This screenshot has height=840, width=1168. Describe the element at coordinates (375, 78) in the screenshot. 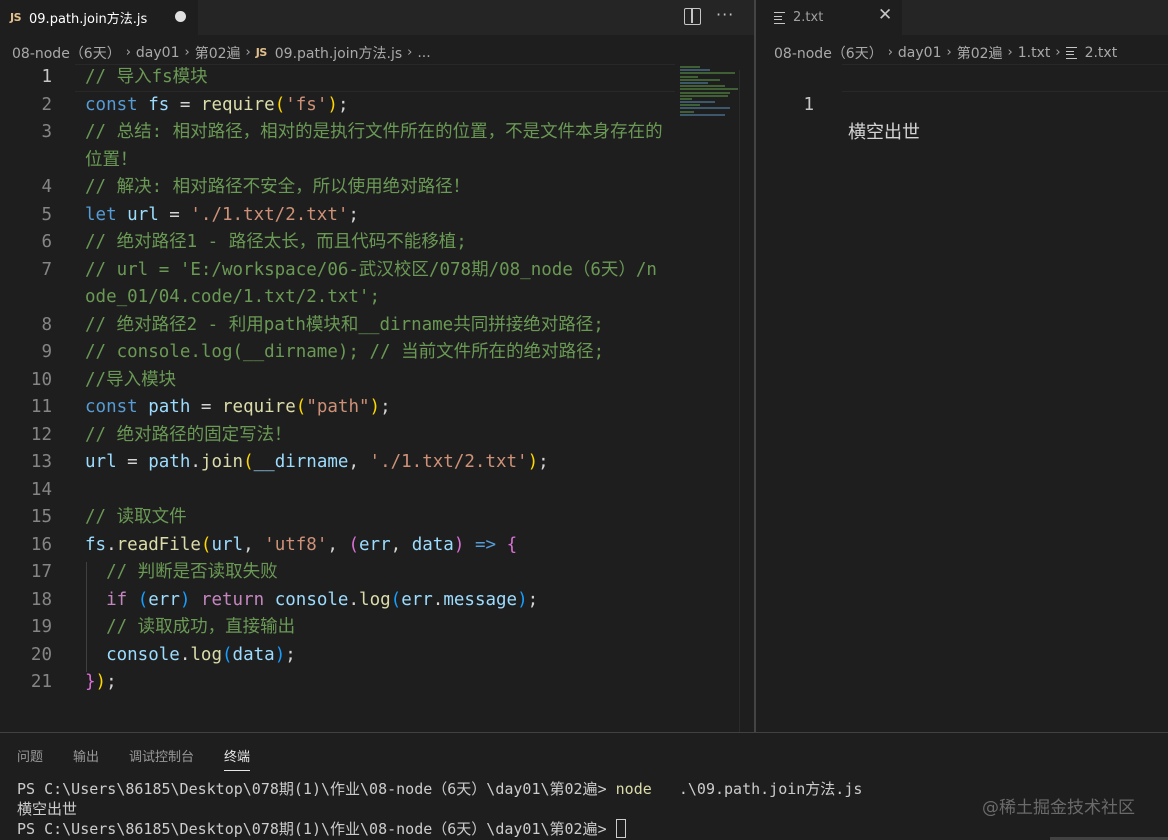

I see `line-text: // 导入fs模块` at that location.